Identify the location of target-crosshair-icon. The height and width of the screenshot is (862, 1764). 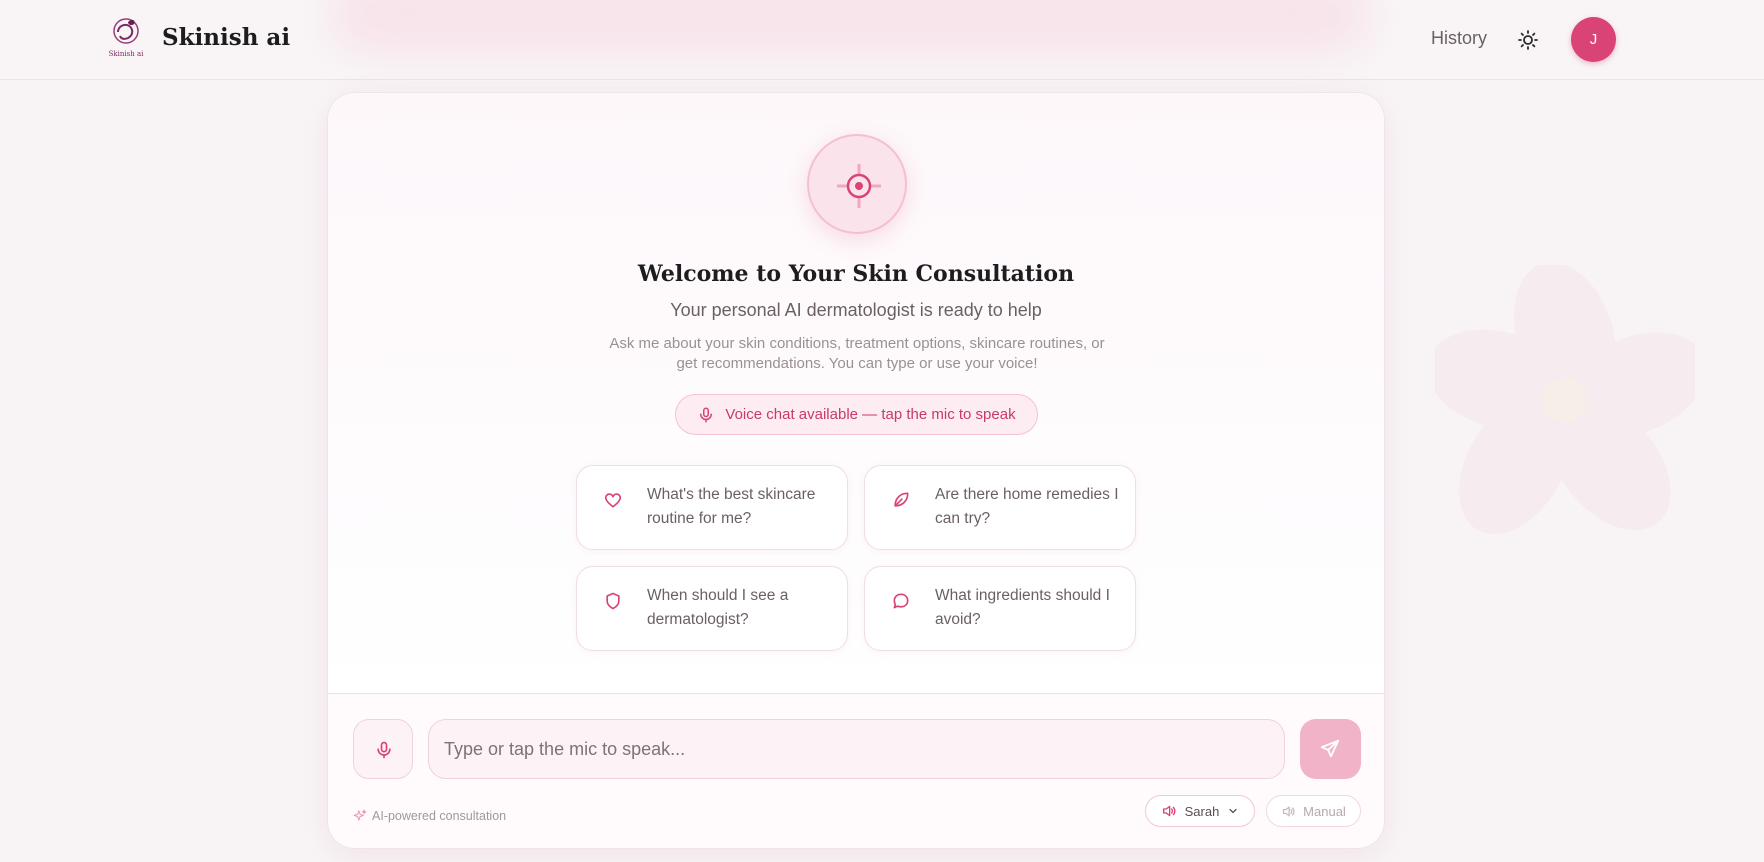
(859, 186).